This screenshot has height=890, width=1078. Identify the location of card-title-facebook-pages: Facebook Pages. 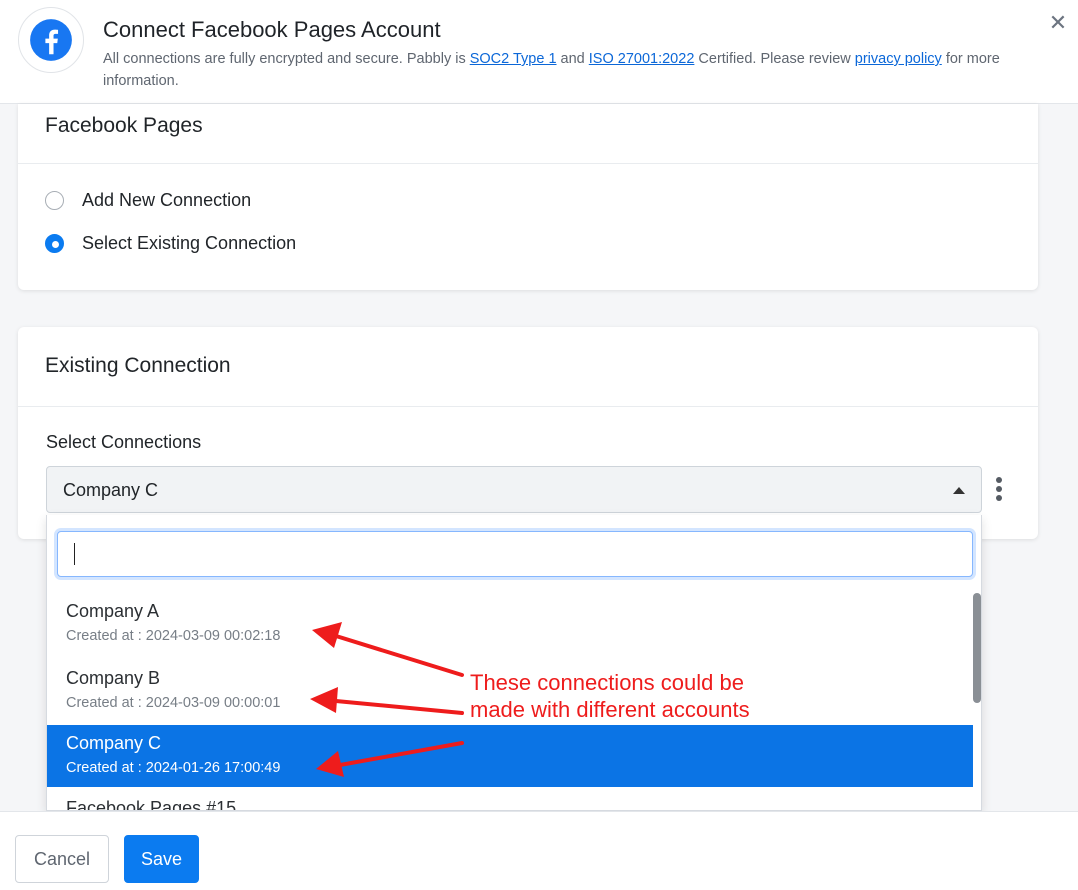
(124, 125).